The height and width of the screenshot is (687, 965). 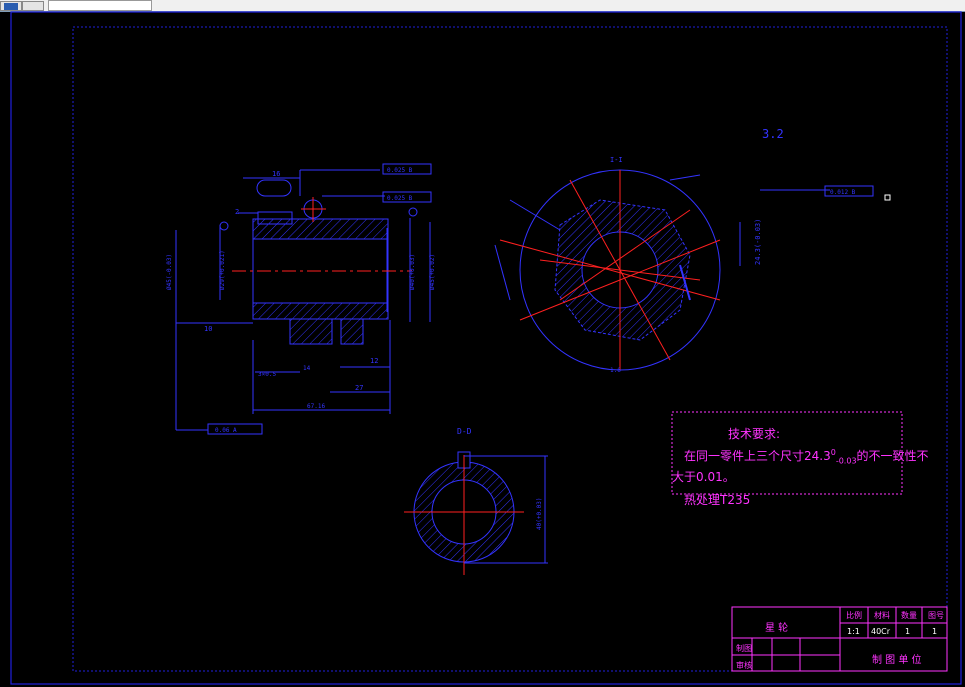 I want to click on tech-line-1: 在同一零件上三个尺寸24.30-0.03的不一致性不, so click(x=806, y=457).